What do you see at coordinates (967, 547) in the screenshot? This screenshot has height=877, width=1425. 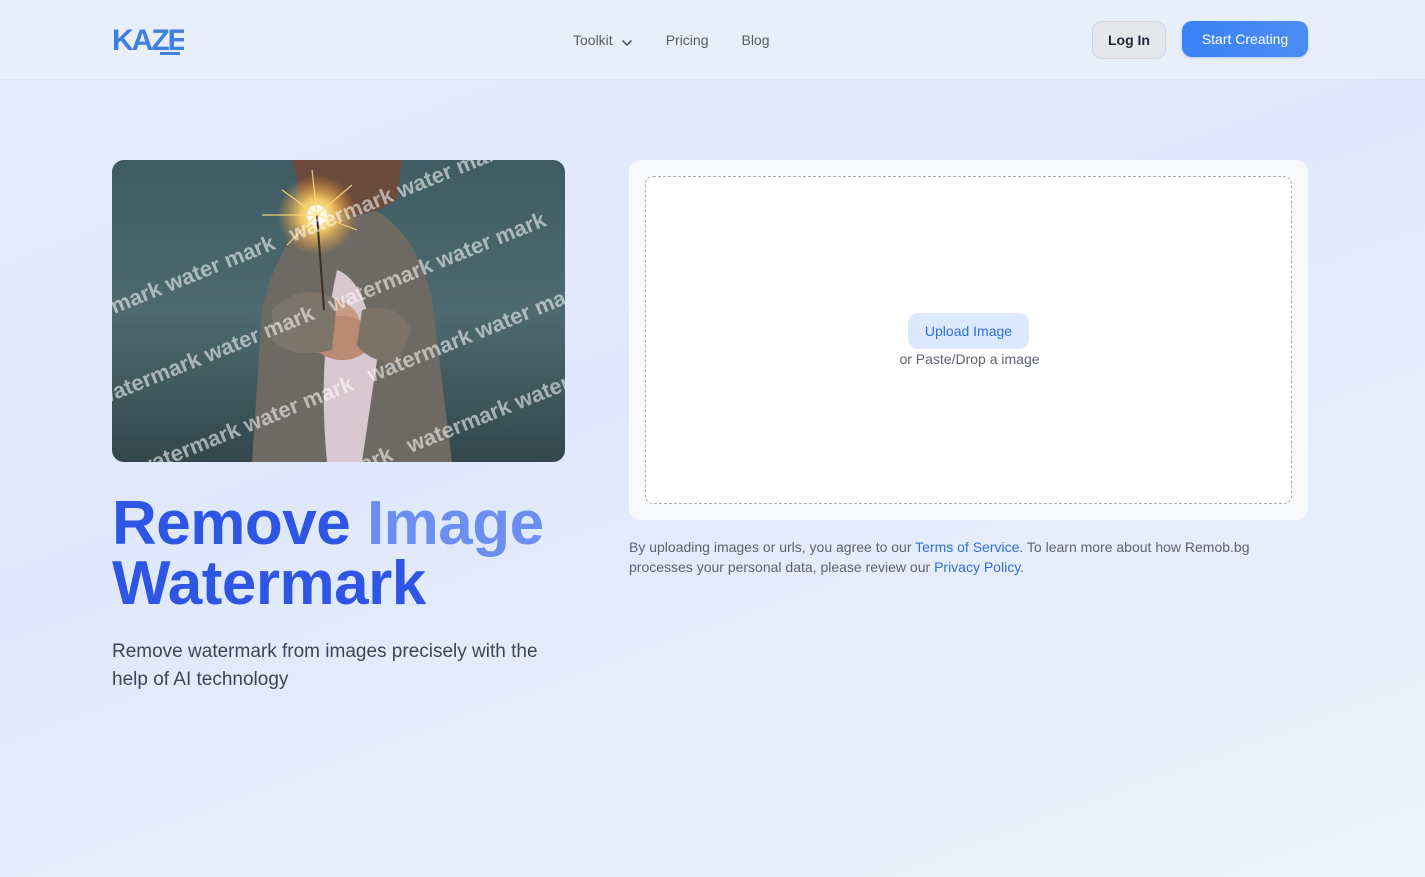 I see `terms-of-service-link: Terms of Service` at bounding box center [967, 547].